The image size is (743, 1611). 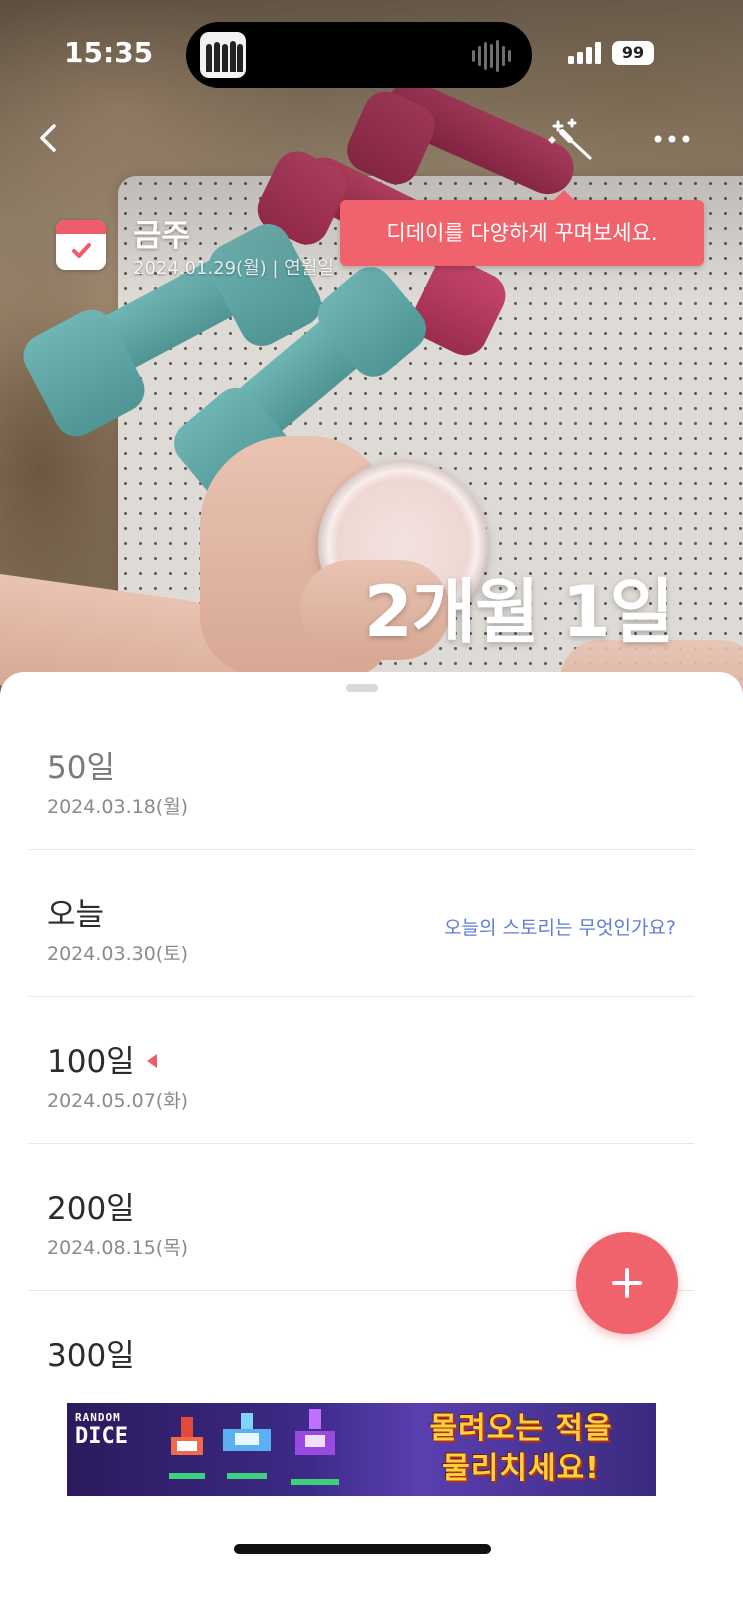 I want to click on milestone-date: 2024.05.07(화), so click(x=118, y=1101).